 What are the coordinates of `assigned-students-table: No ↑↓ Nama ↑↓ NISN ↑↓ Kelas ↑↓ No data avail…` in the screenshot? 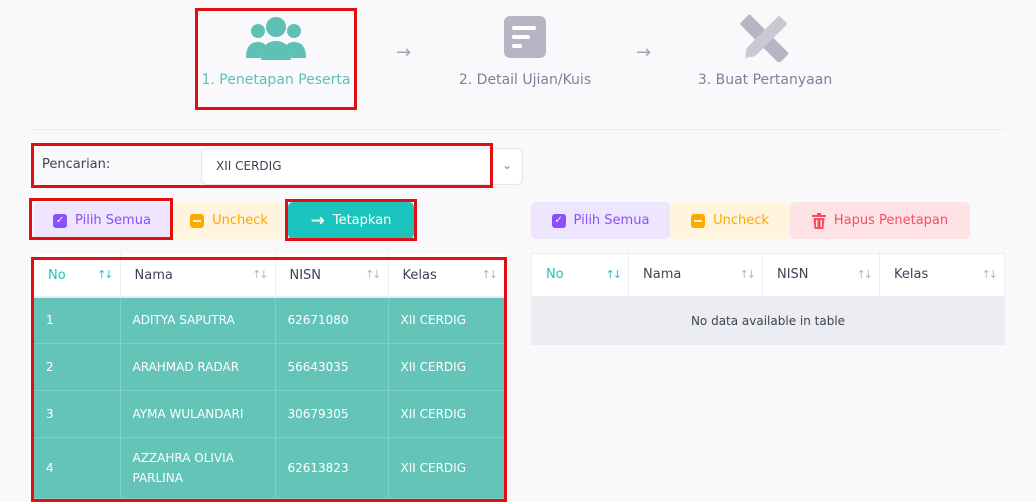 It's located at (768, 299).